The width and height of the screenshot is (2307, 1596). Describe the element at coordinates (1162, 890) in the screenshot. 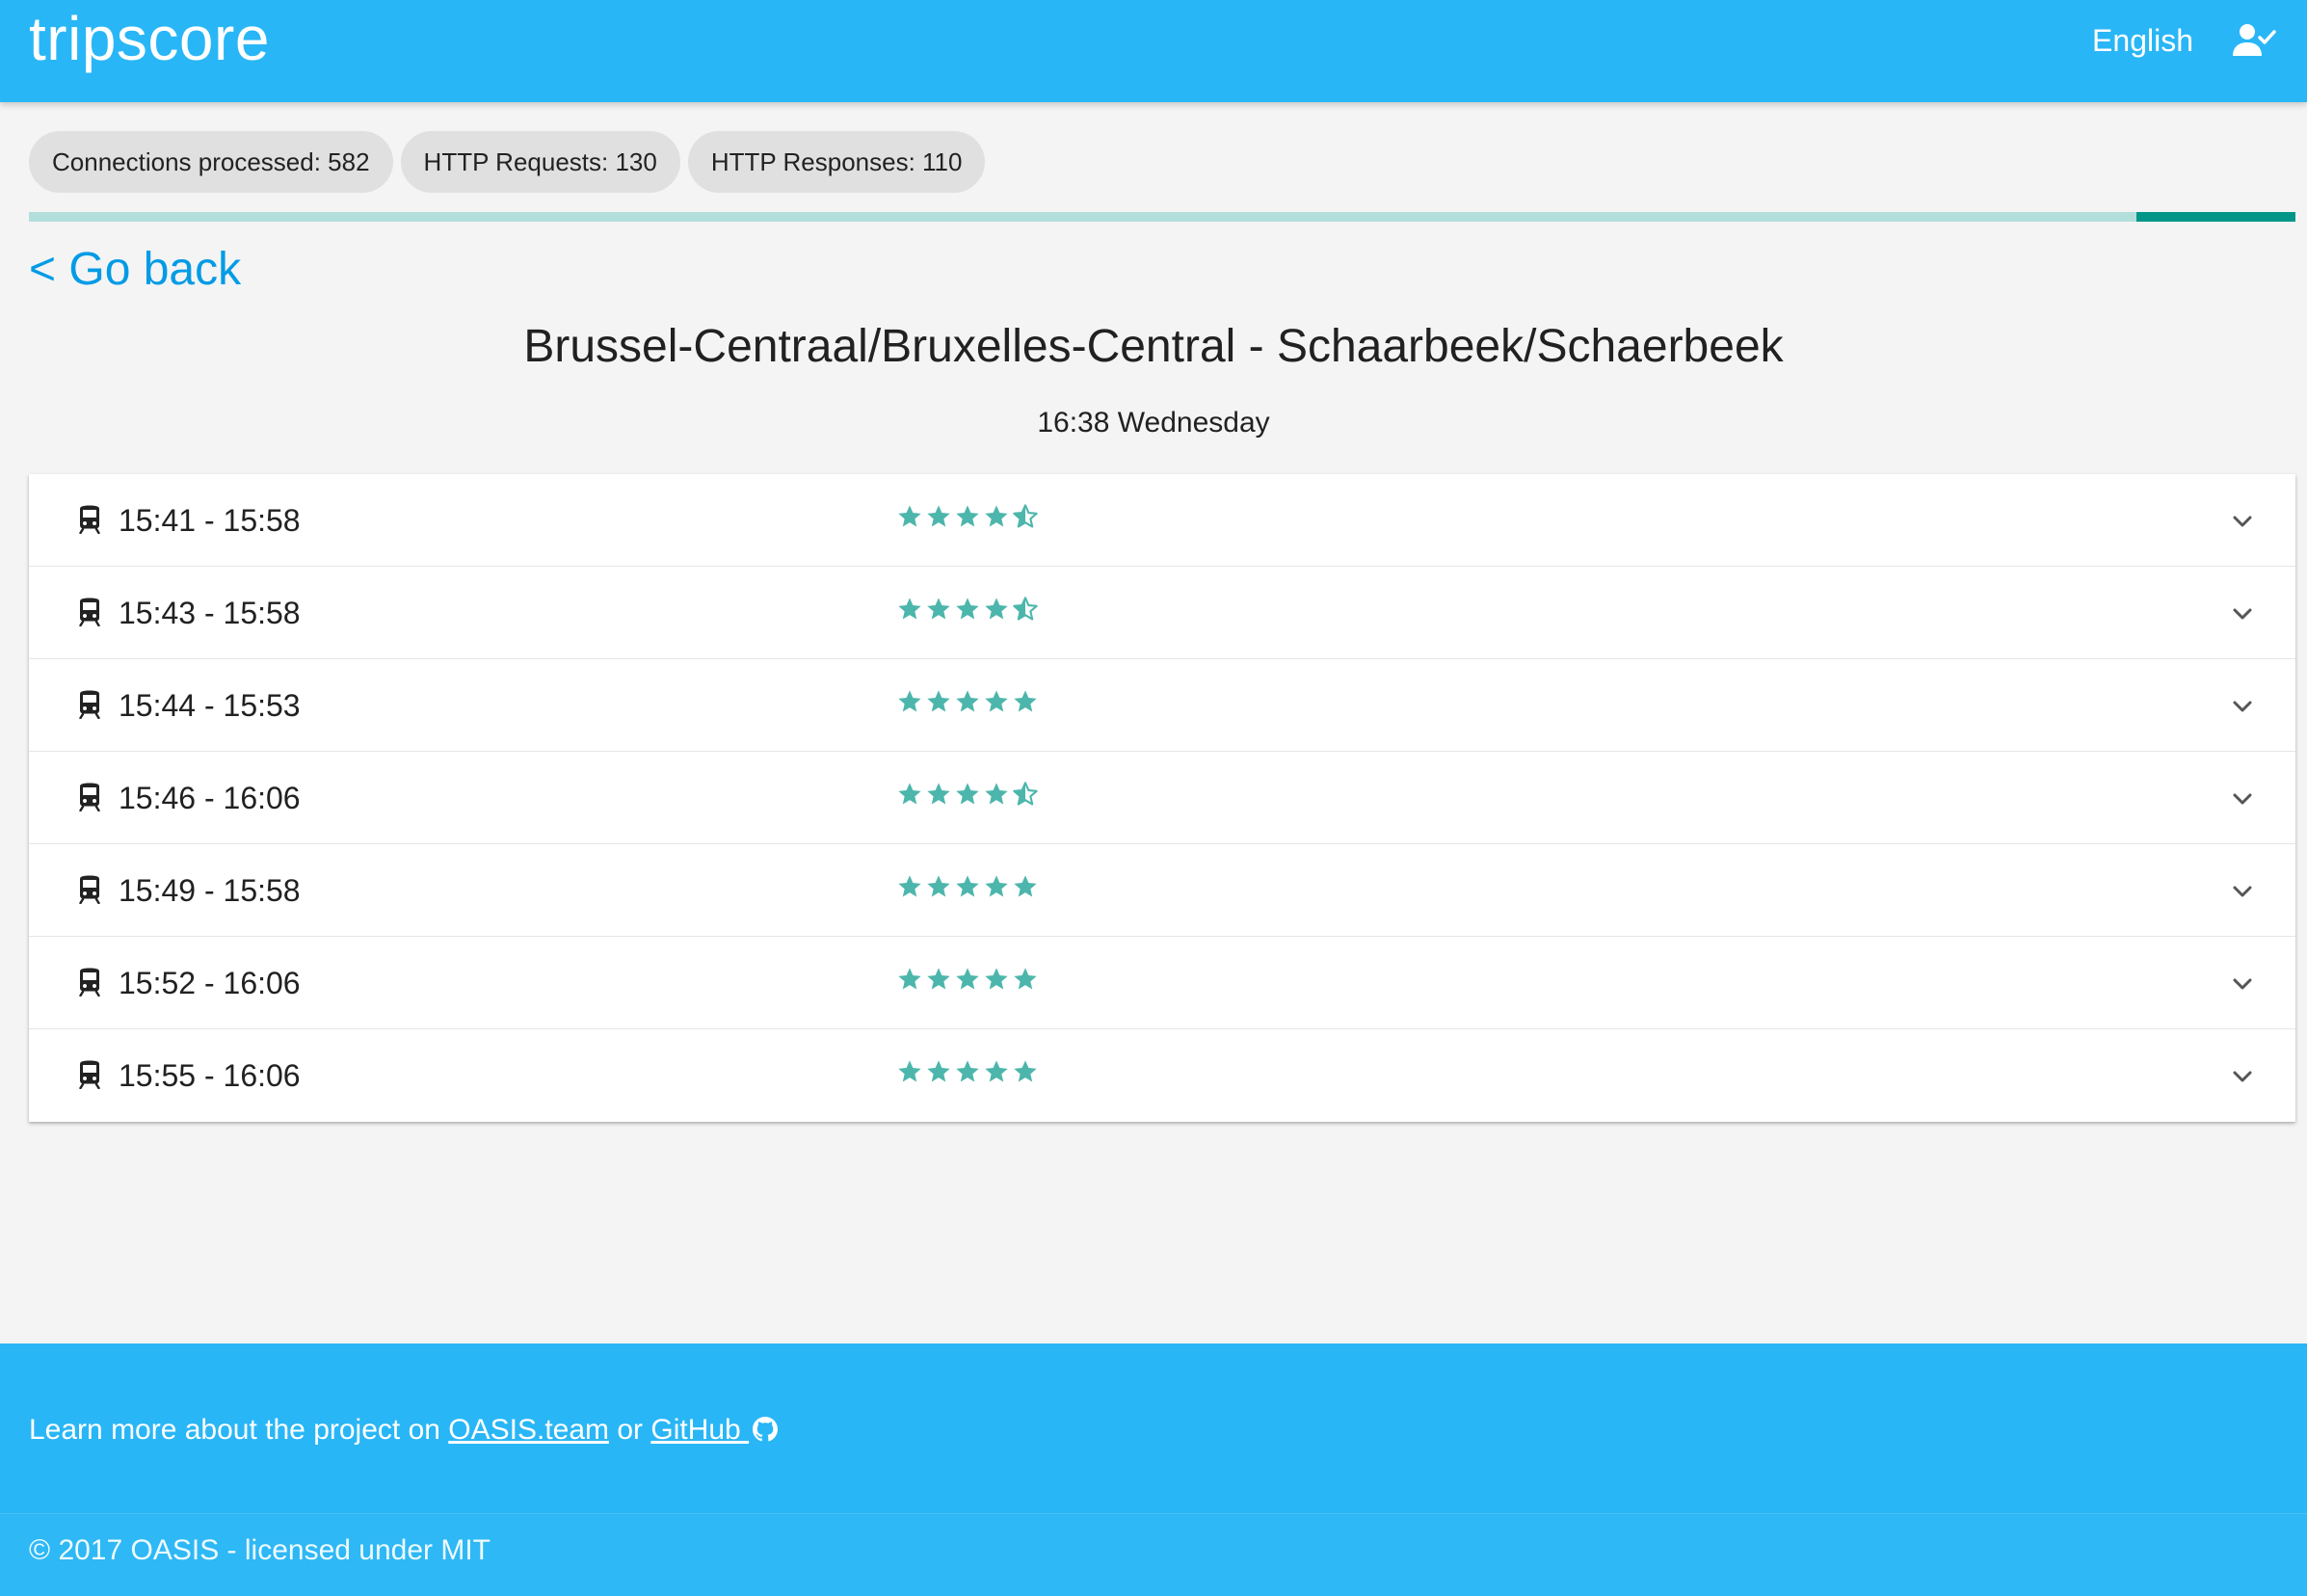

I see `trip-row: 15:49 - 15:58` at that location.